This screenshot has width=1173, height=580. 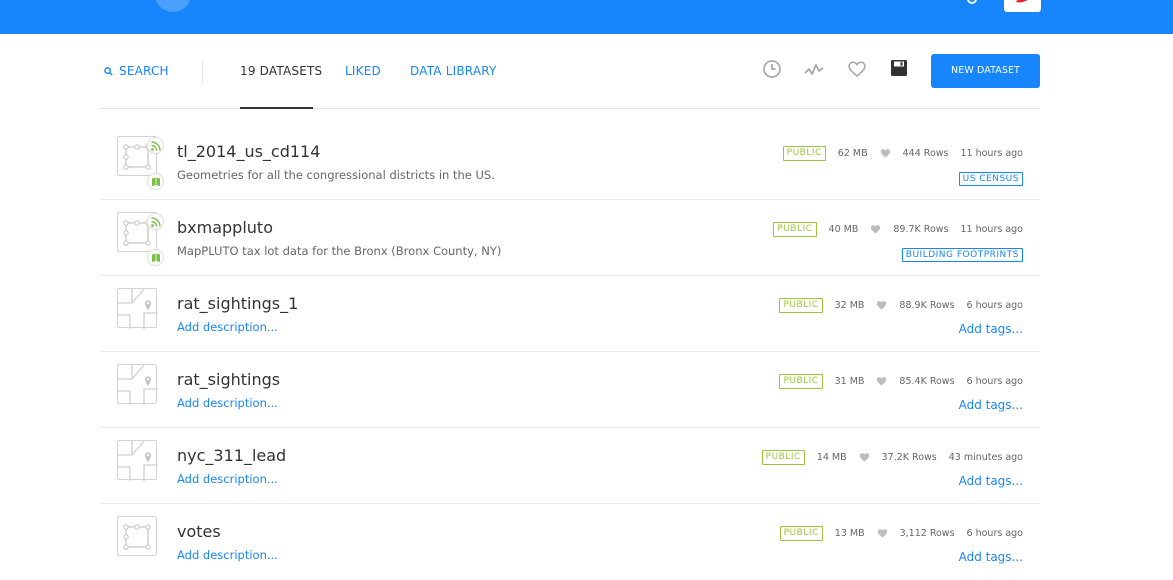 I want to click on tab-liked: LIKED, so click(x=363, y=71).